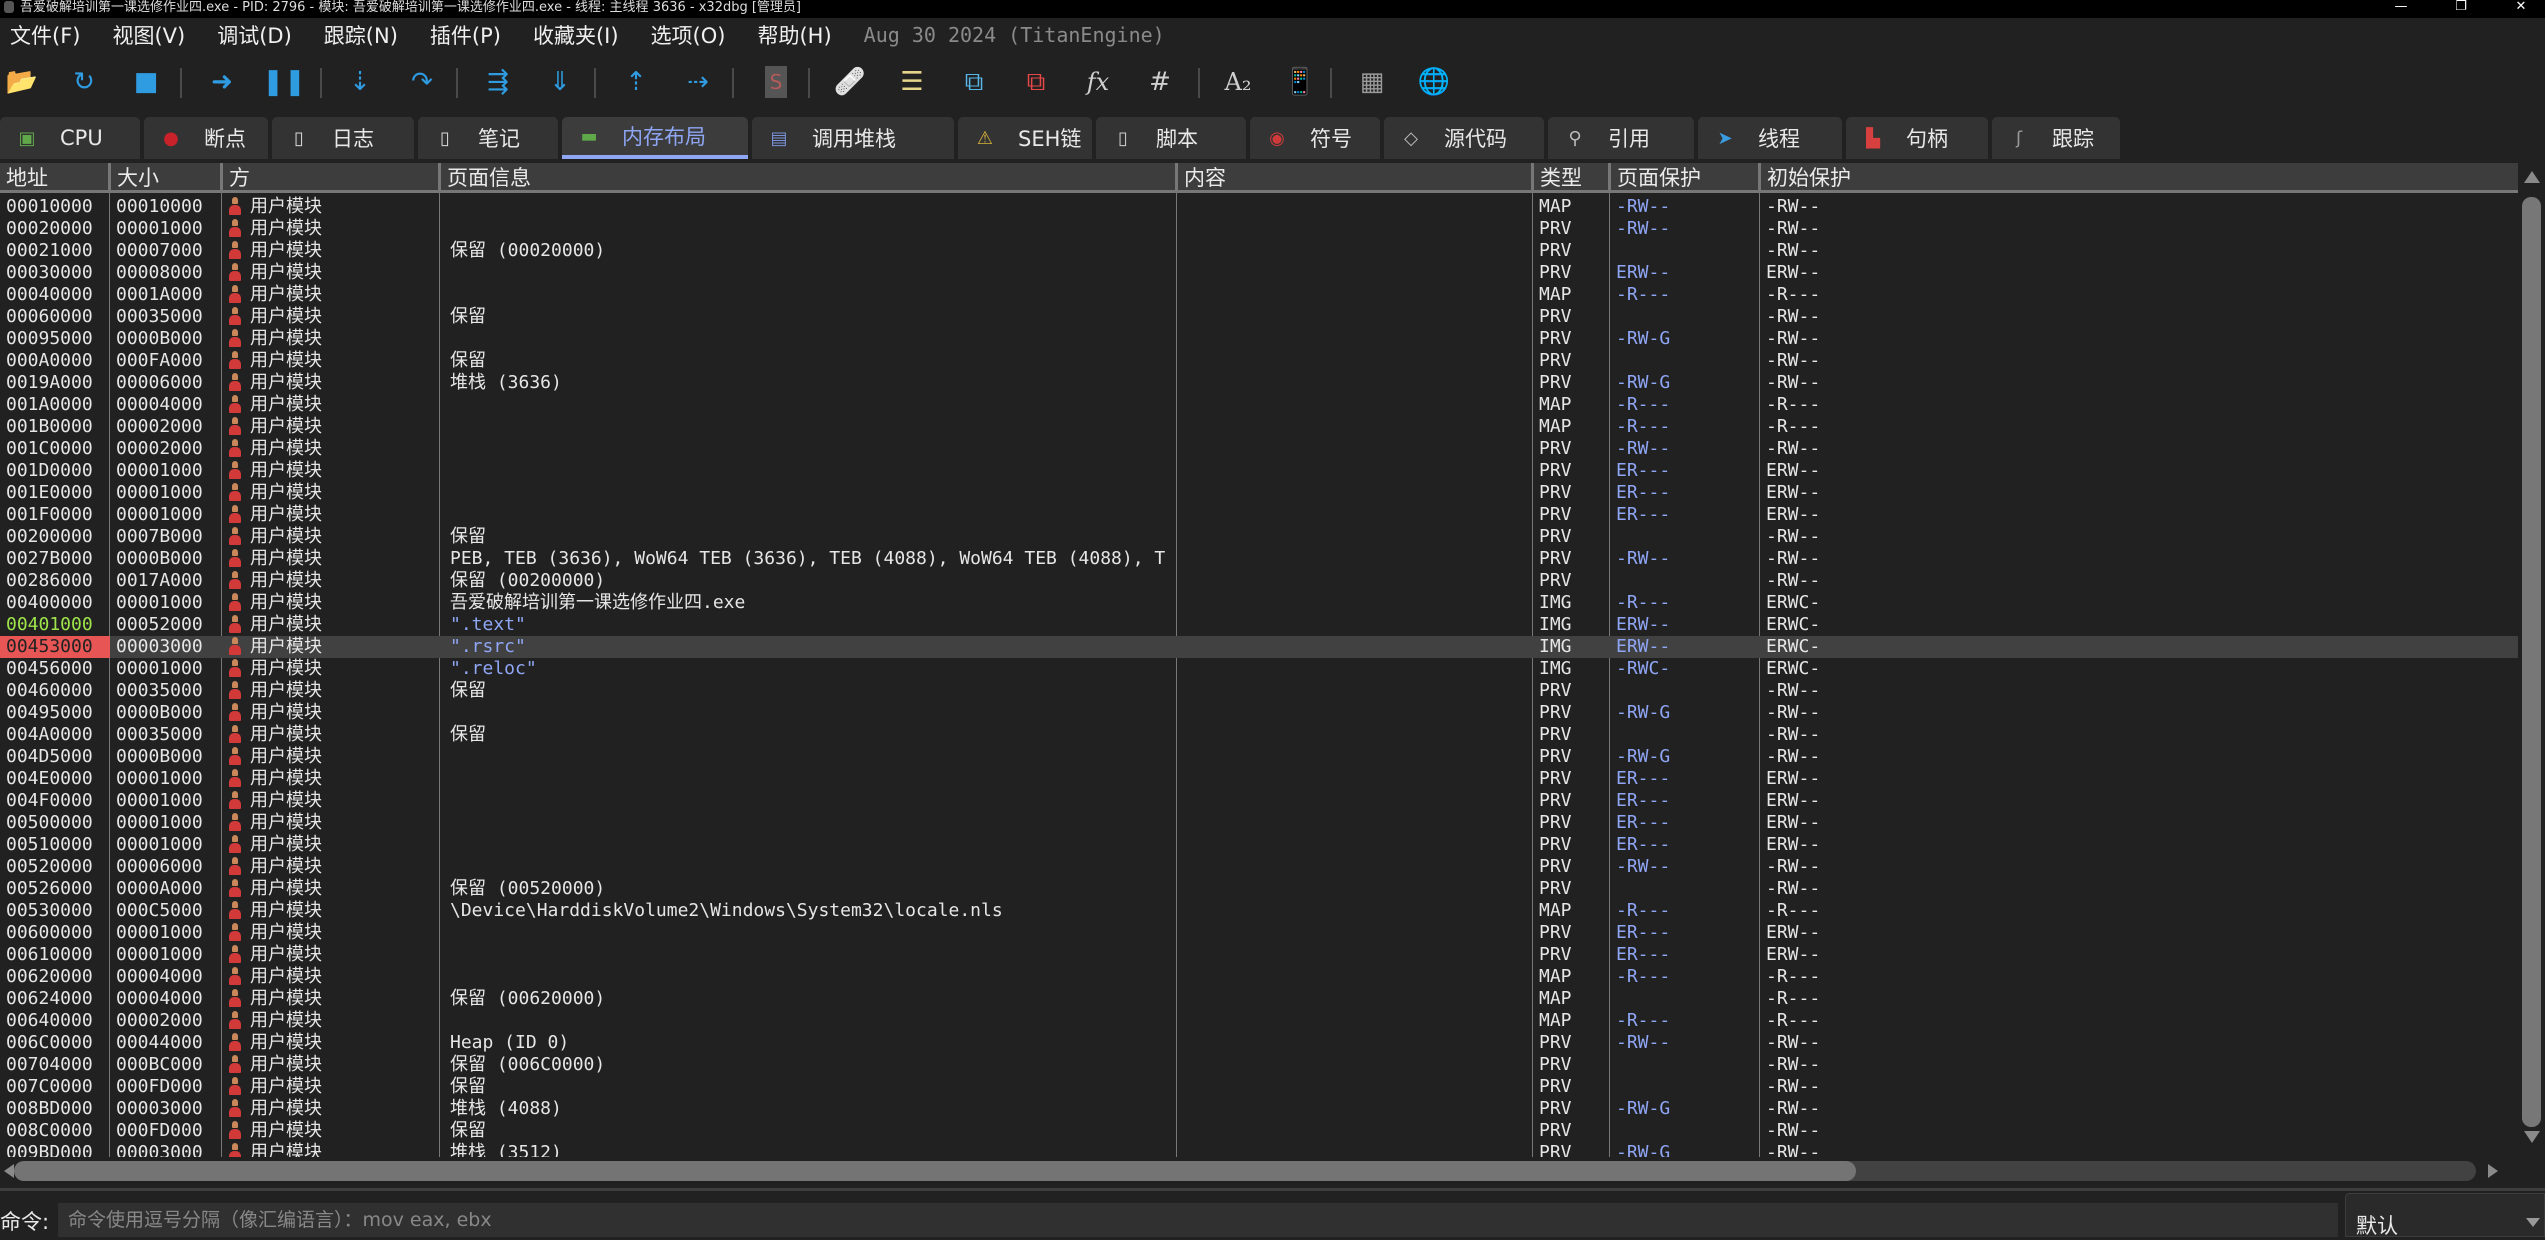 The height and width of the screenshot is (1240, 2545). I want to click on table-row: 004A0000 00035000 用户模块 保留 PRV -RW--, so click(1259, 735).